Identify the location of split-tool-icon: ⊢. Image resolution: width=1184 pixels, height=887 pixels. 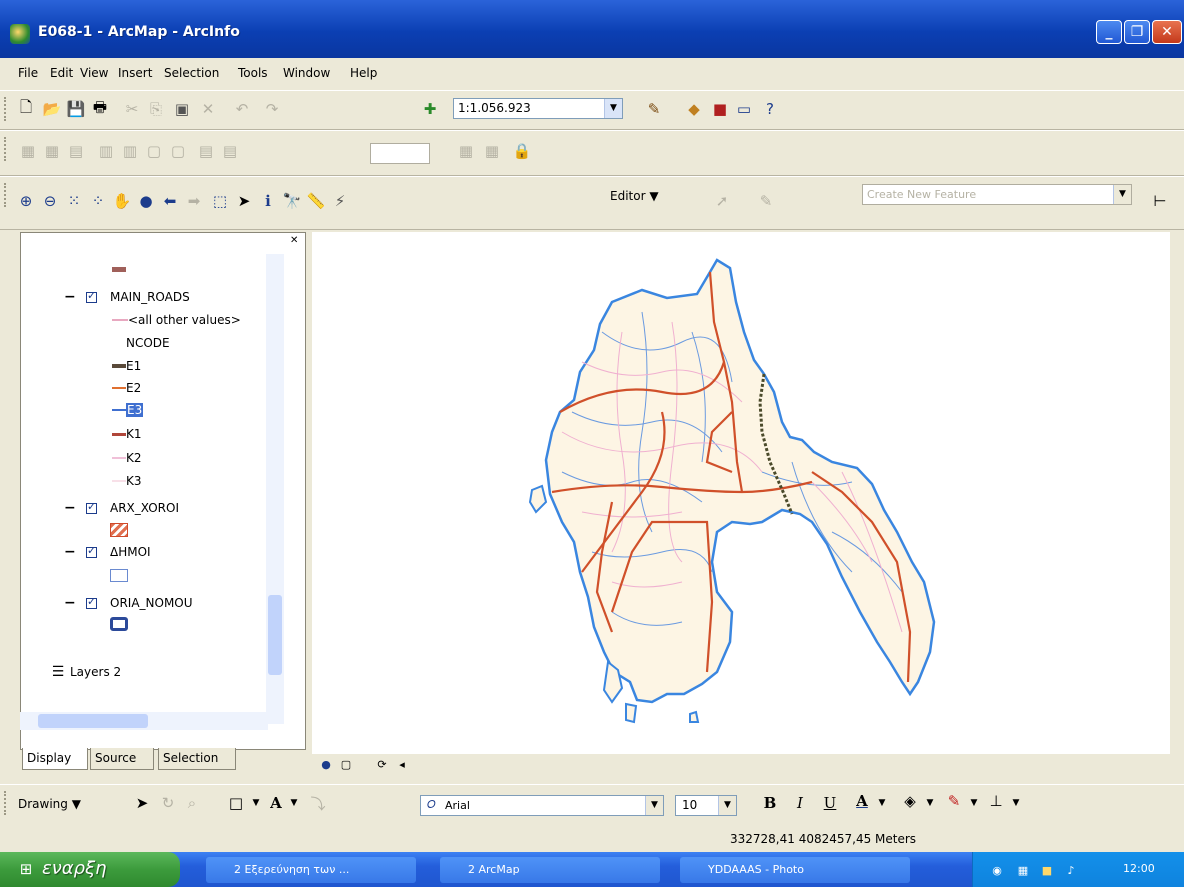
(1160, 201).